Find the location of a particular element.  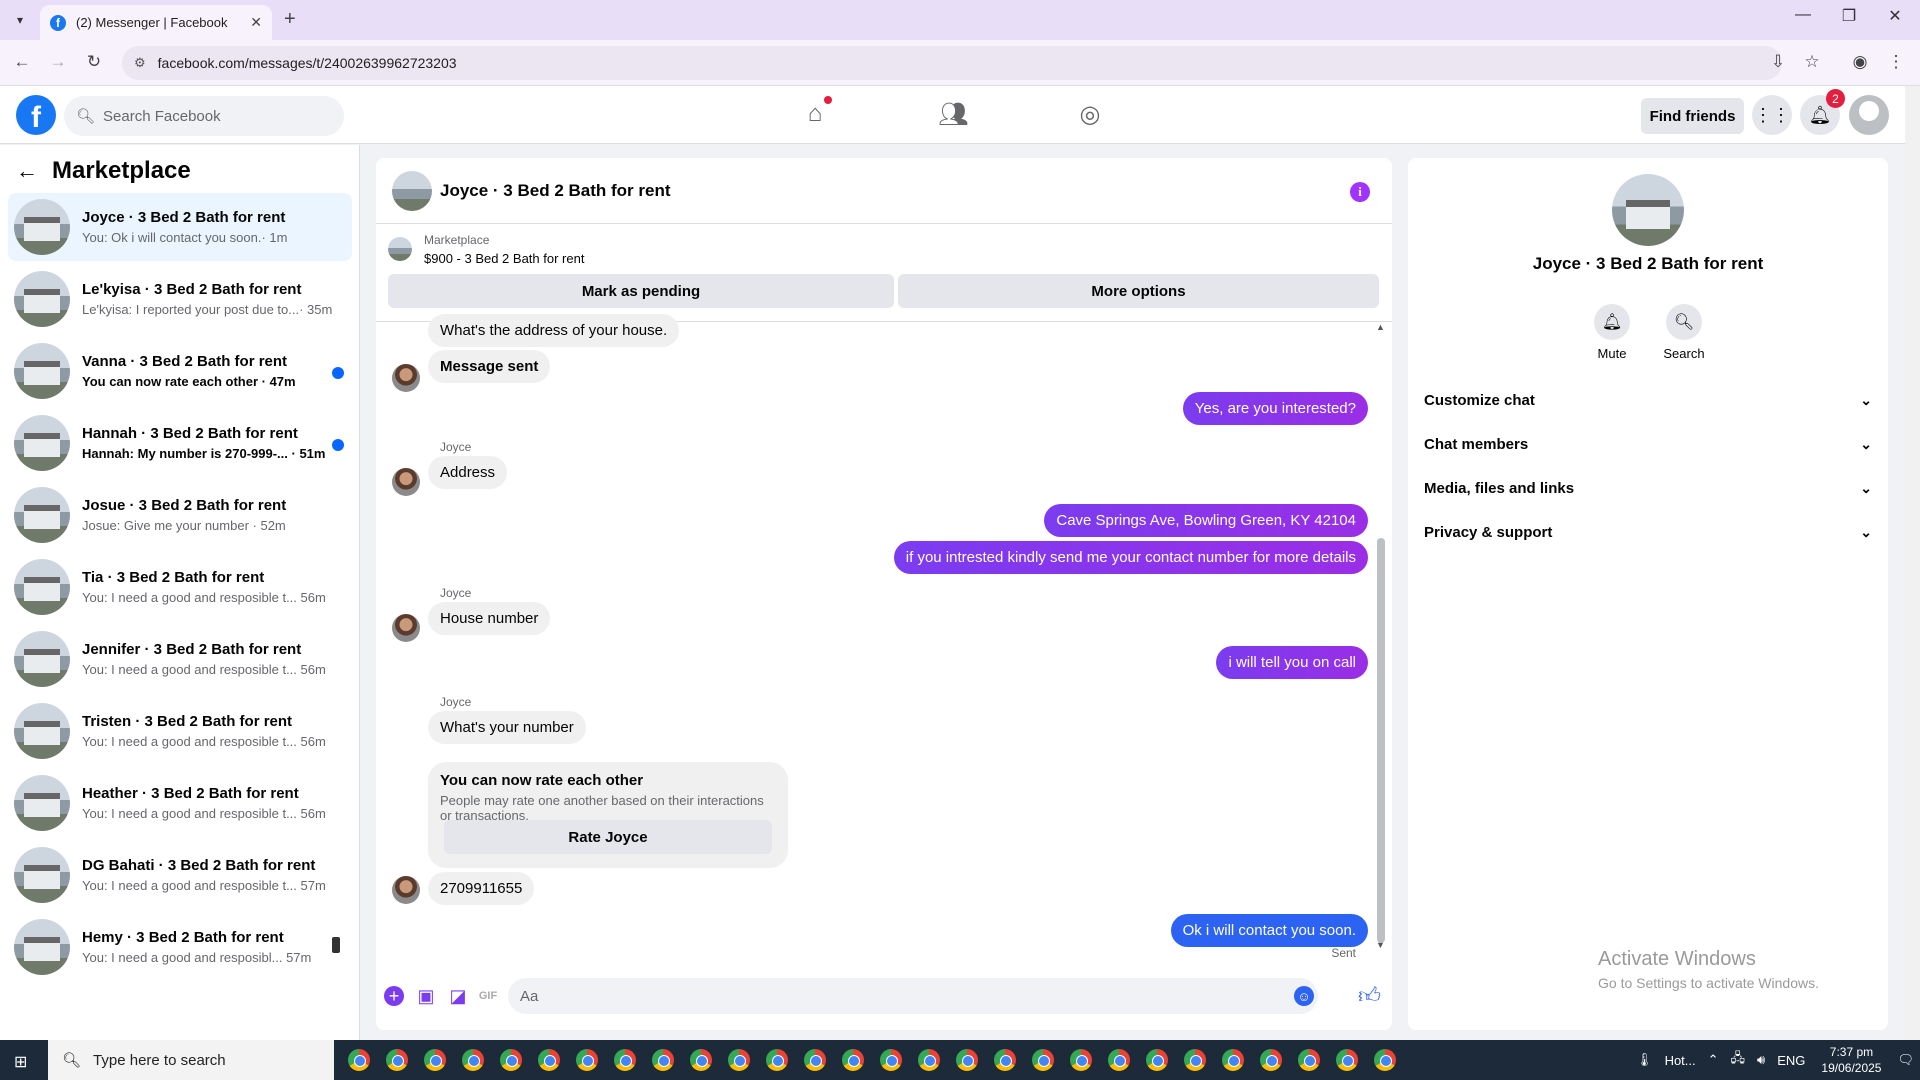

account-avatar is located at coordinates (1869, 115).